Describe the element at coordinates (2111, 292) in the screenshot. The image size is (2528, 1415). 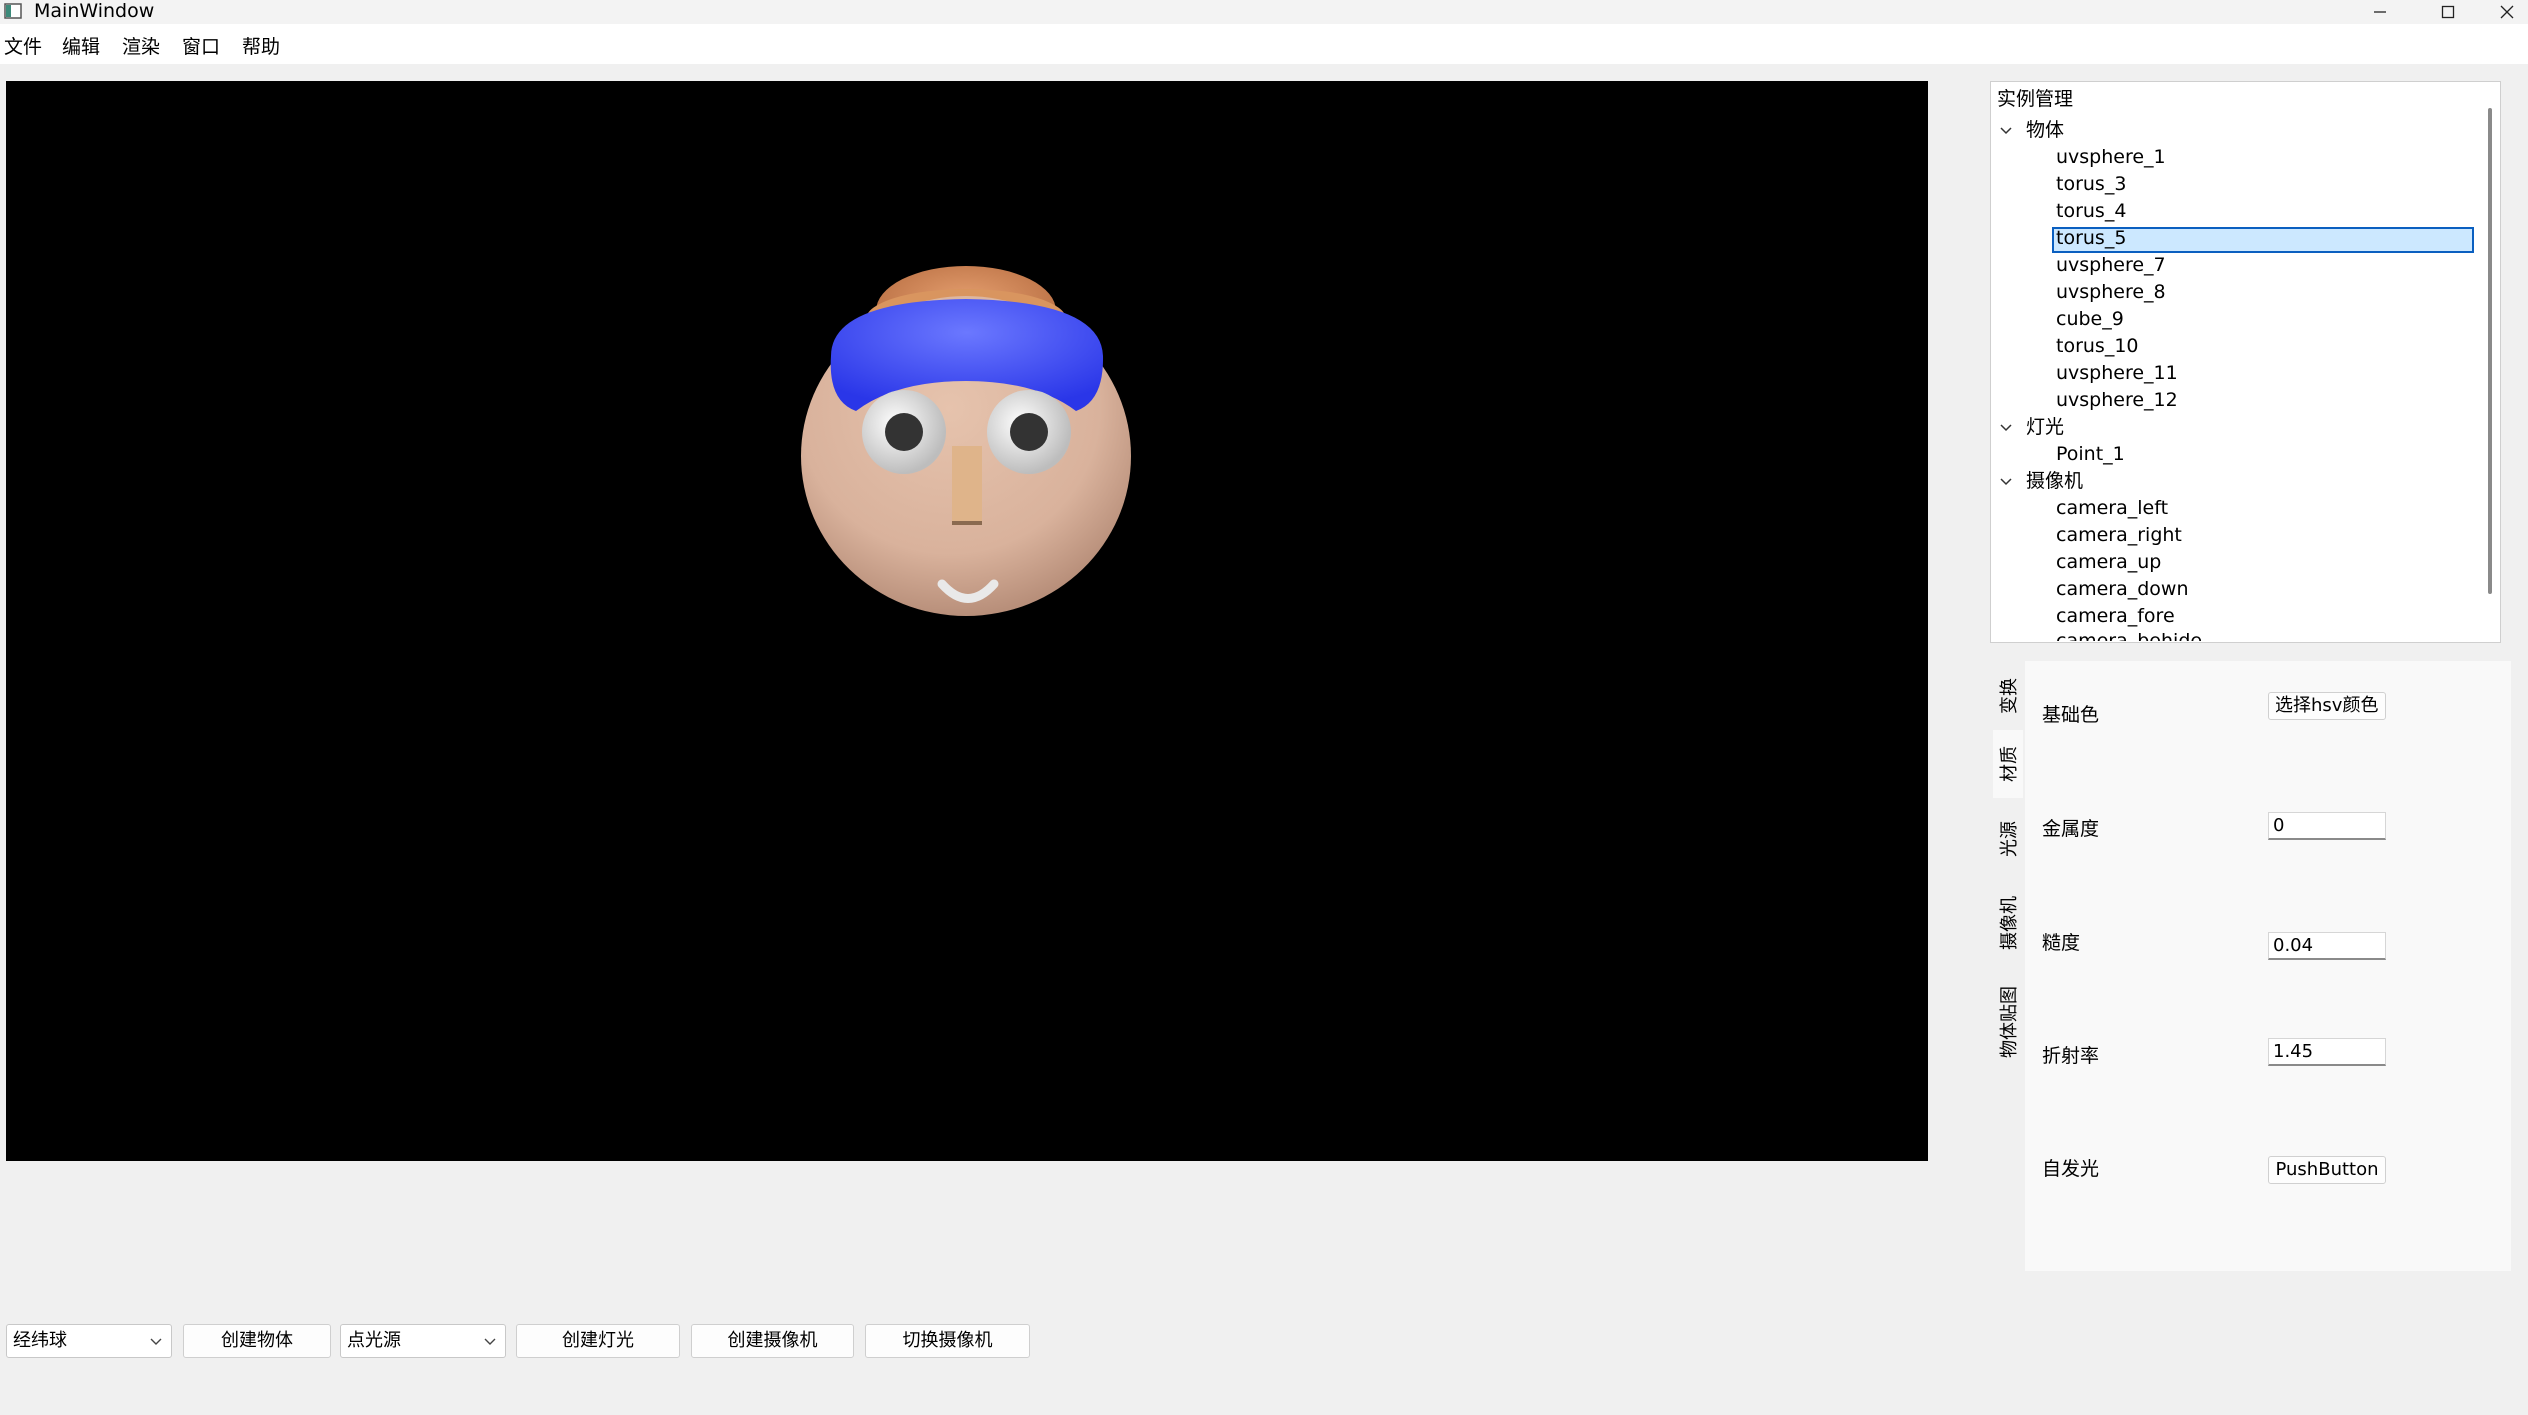
I see `tree-item: uvsphere_8` at that location.